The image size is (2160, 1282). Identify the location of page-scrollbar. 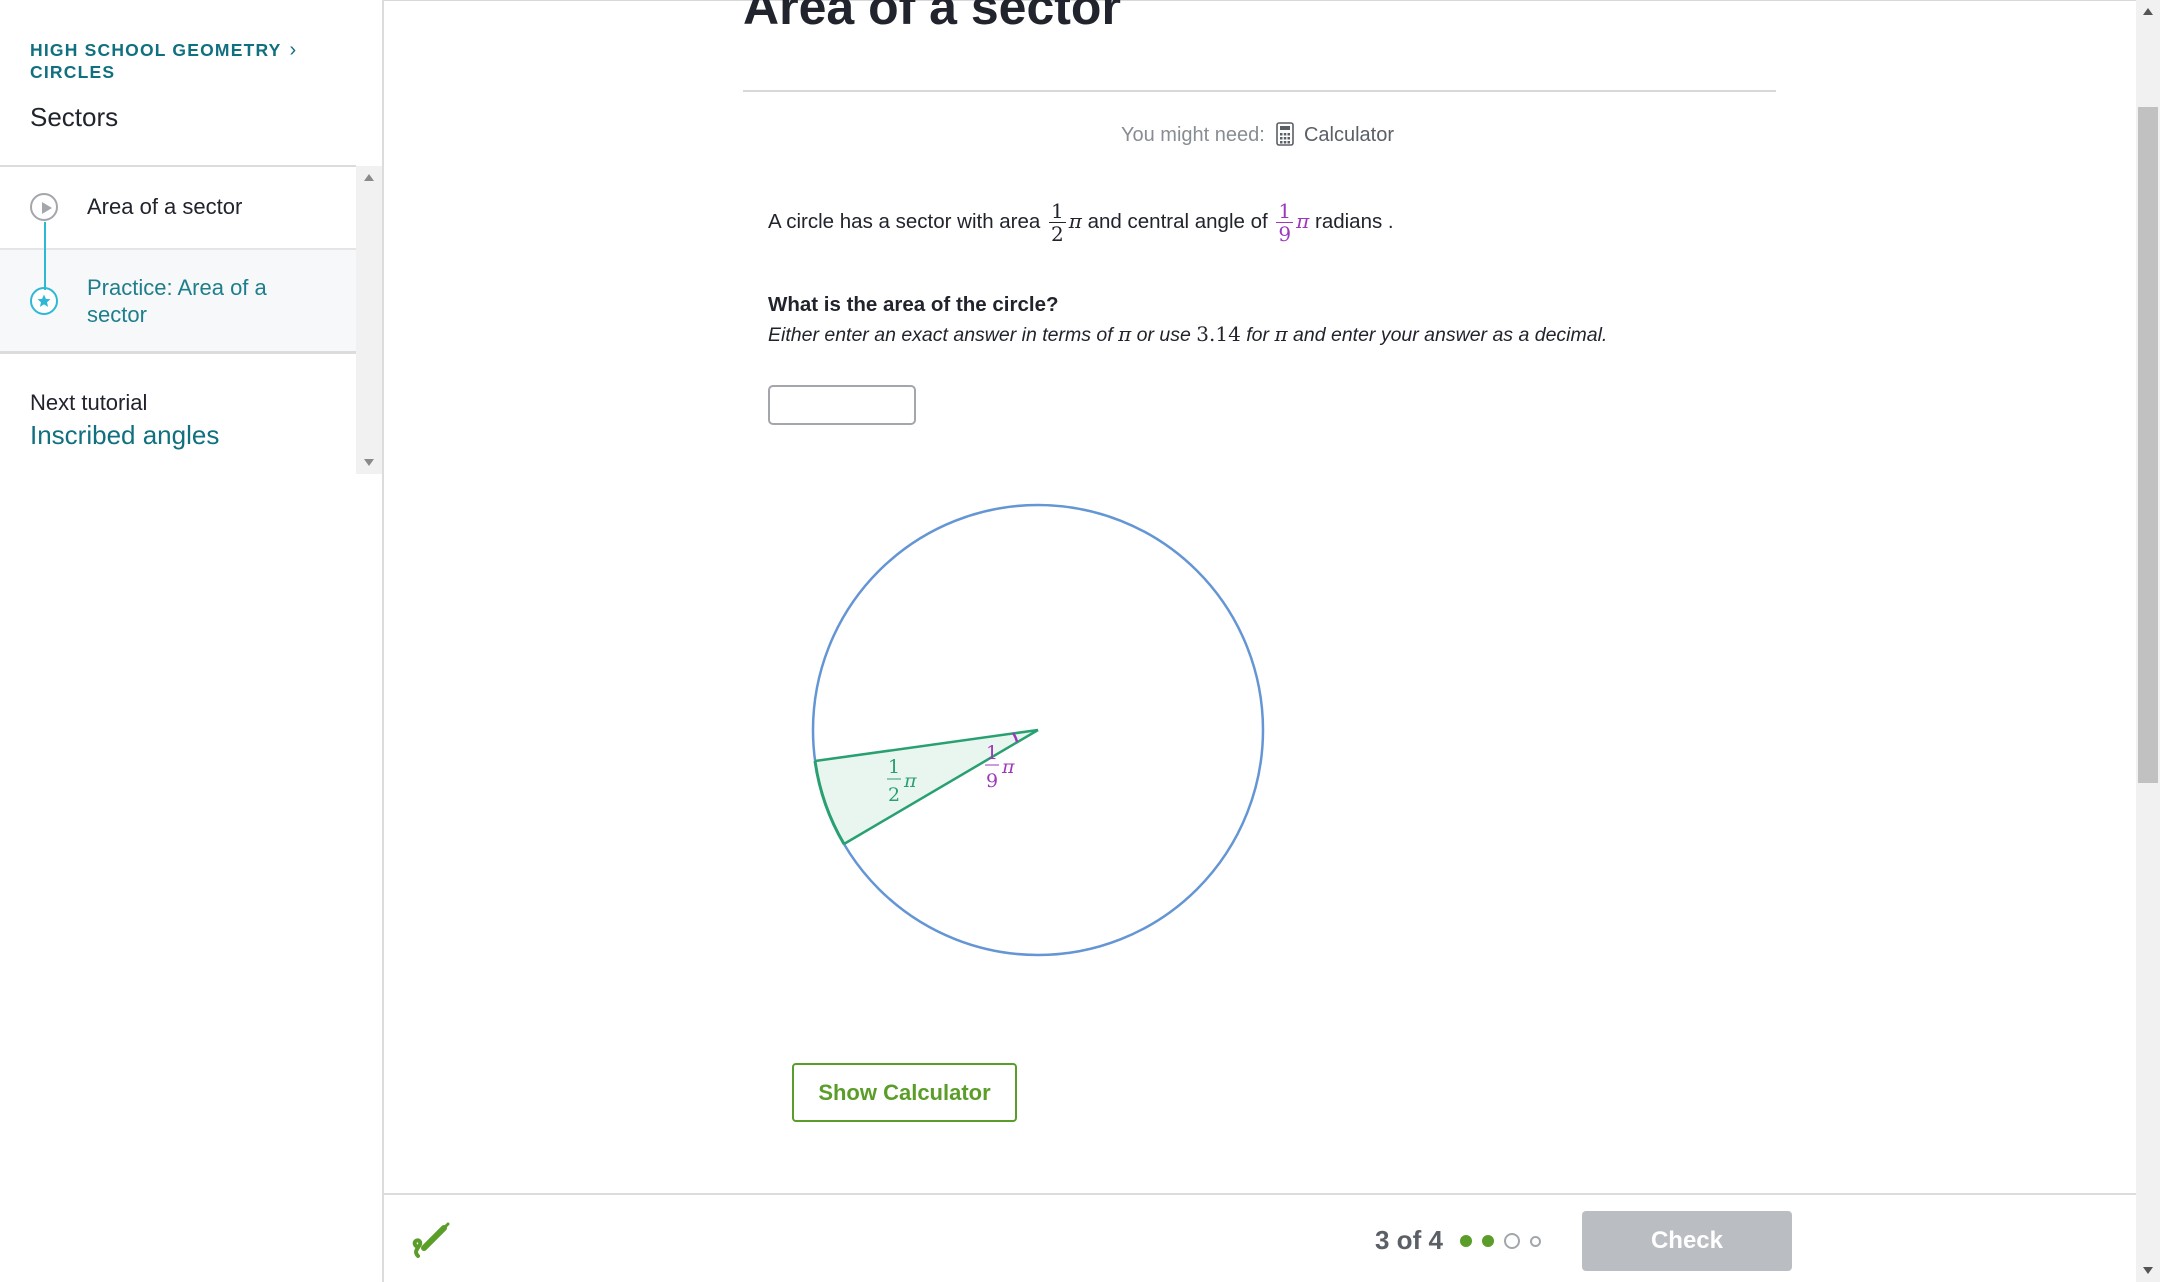
(2148, 641).